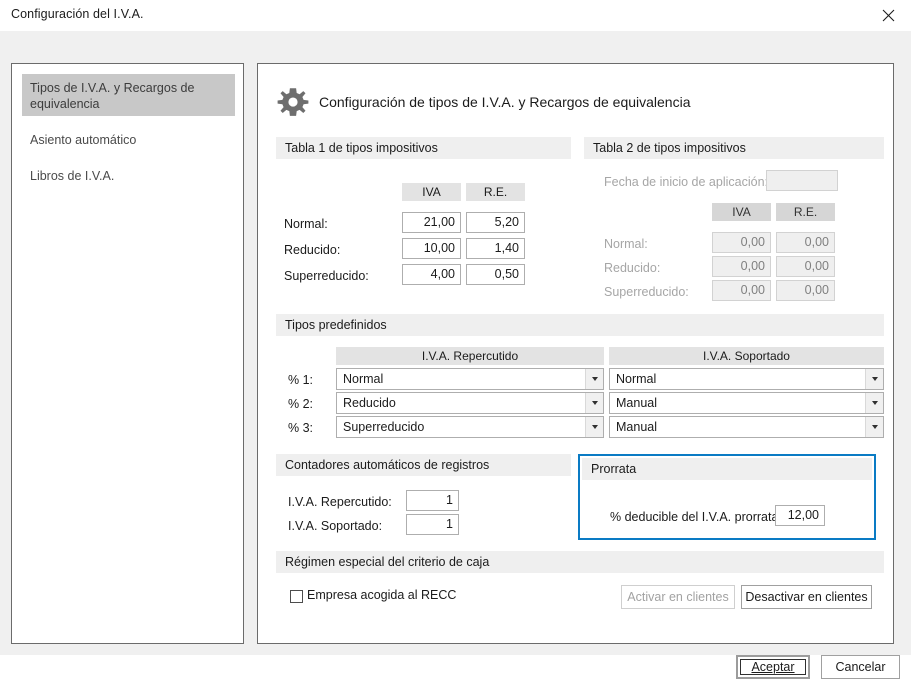 Image resolution: width=911 pixels, height=679 pixels. I want to click on tabla2-superreducido-re: 0,00, so click(805, 290).